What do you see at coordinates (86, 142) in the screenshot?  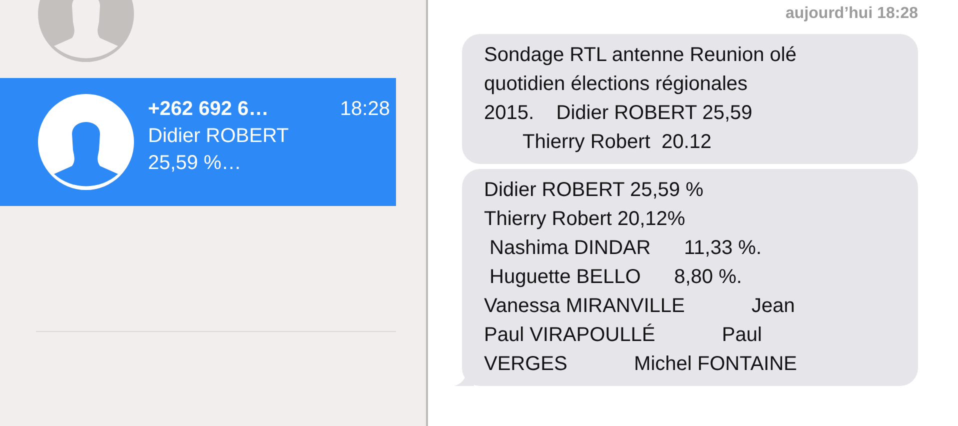 I see `contact-avatar-icon` at bounding box center [86, 142].